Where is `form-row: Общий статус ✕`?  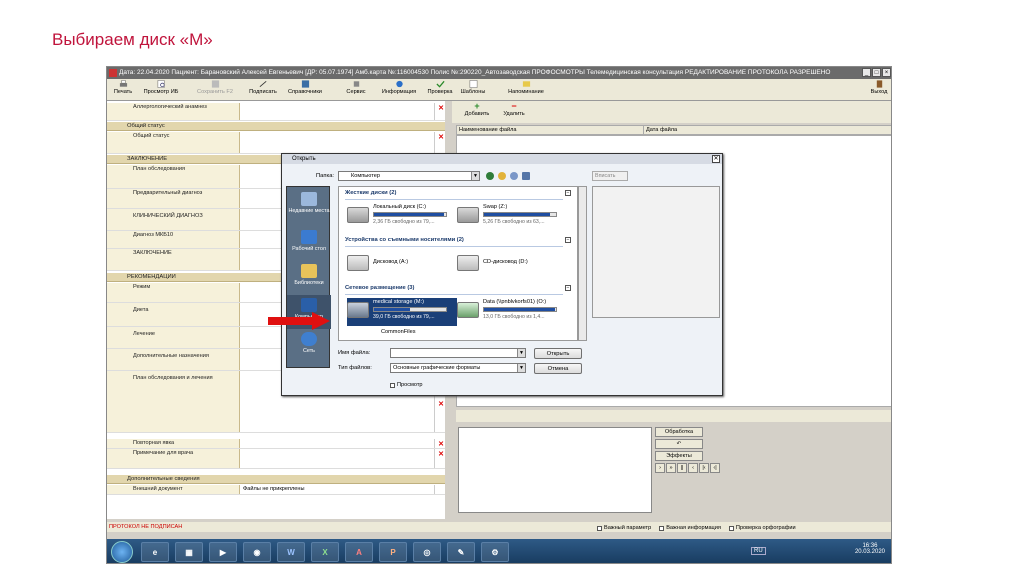 form-row: Общий статус ✕ is located at coordinates (276, 143).